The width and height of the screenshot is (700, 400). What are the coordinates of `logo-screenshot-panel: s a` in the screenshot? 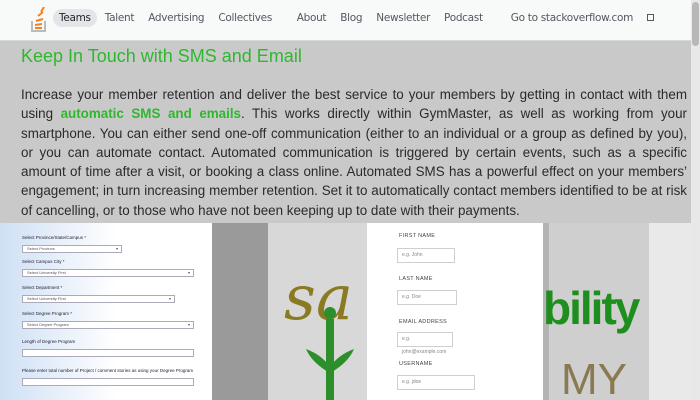 It's located at (289, 311).